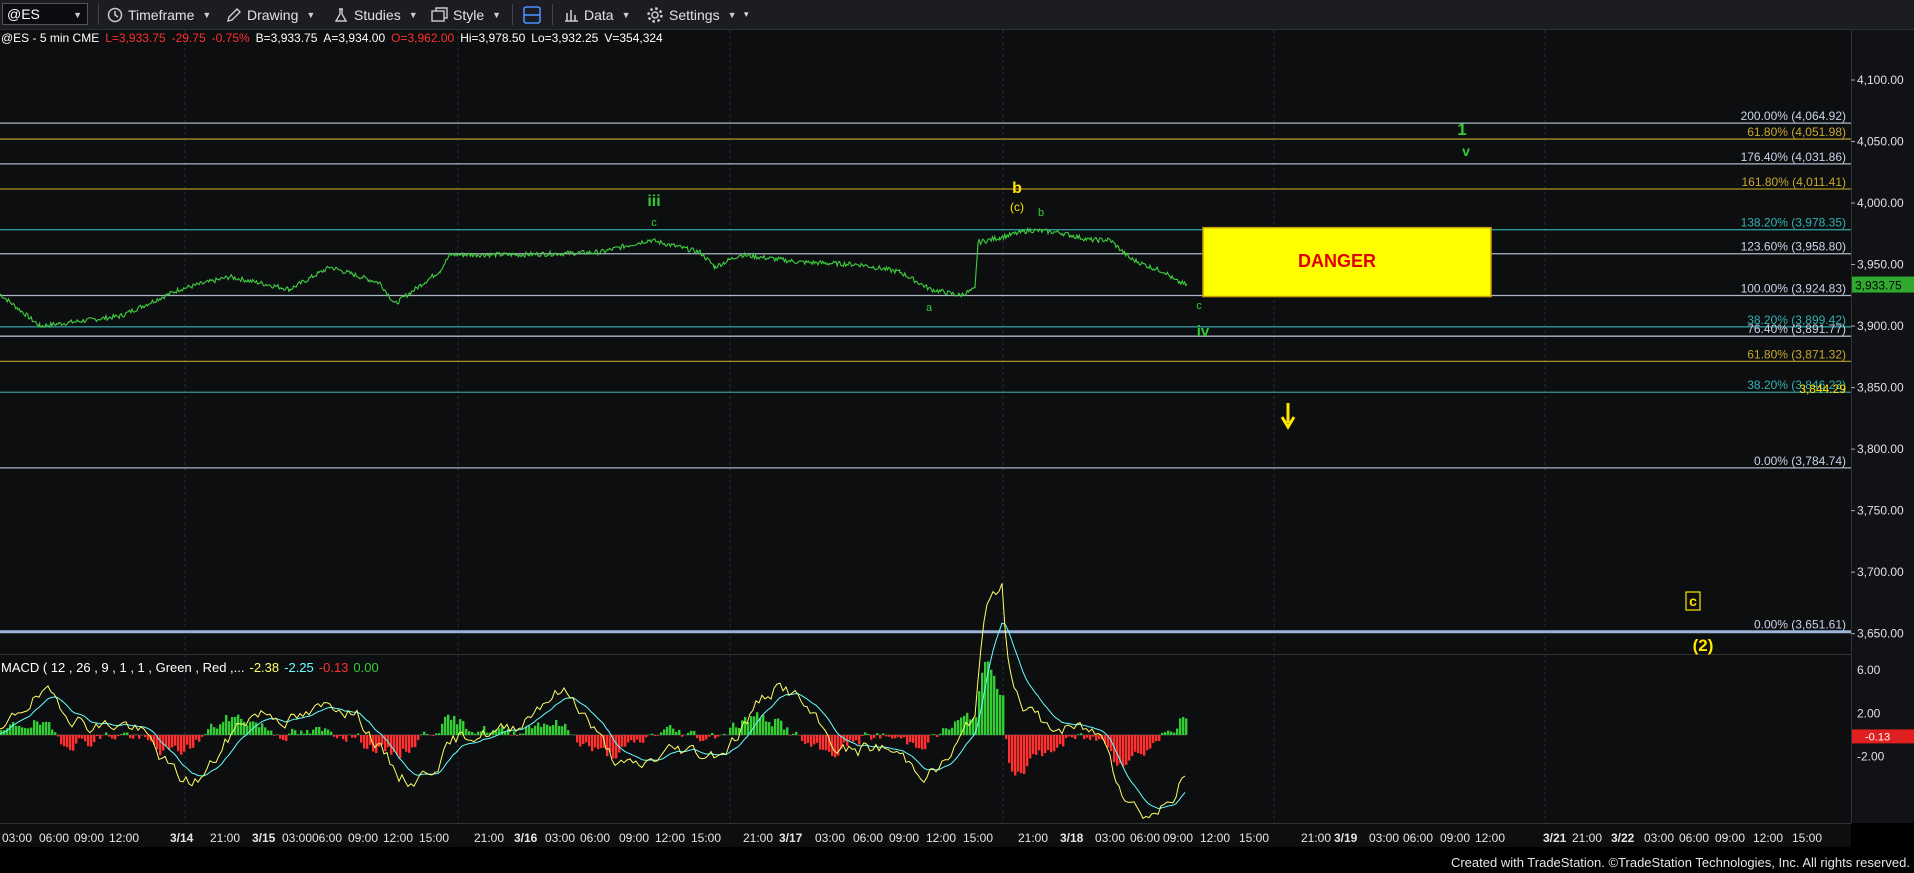  What do you see at coordinates (1694, 838) in the screenshot?
I see `time-axis-label: 06:00` at bounding box center [1694, 838].